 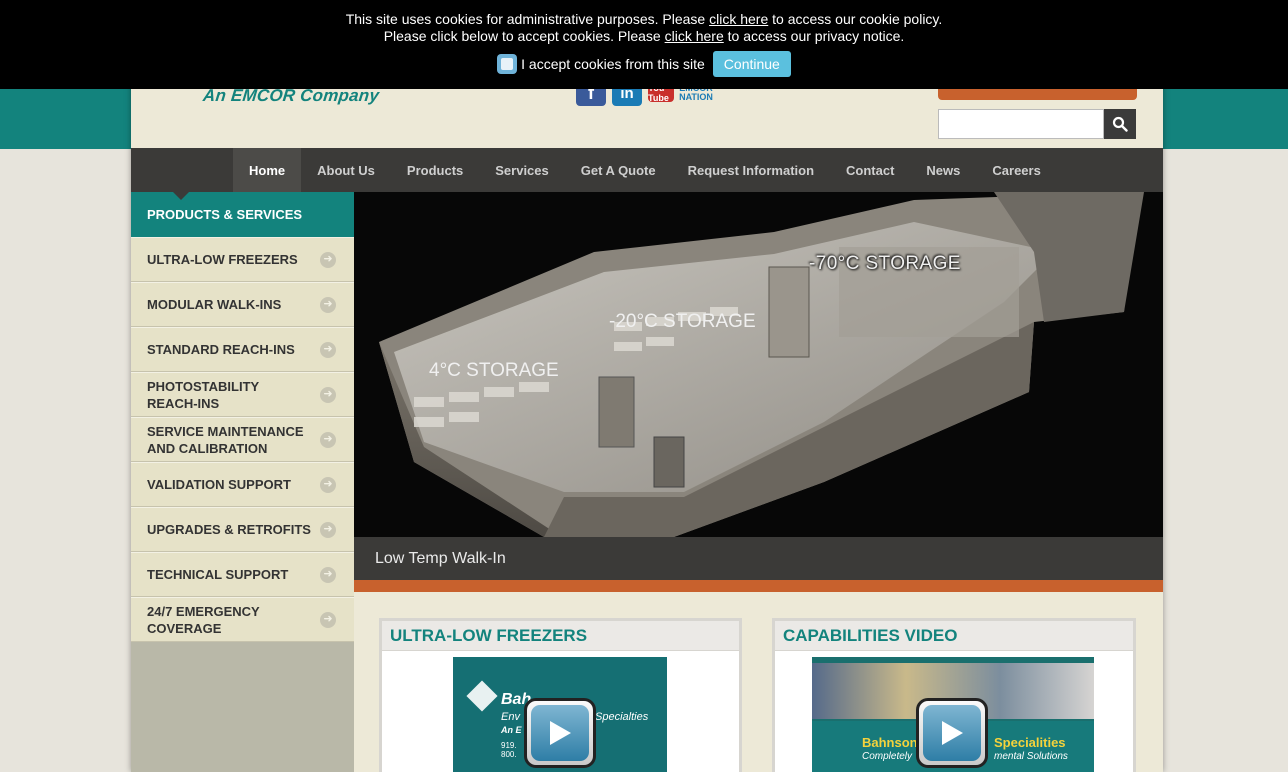 I want to click on panel-title: ULTRA-LOW FREEZERS, so click(x=560, y=636).